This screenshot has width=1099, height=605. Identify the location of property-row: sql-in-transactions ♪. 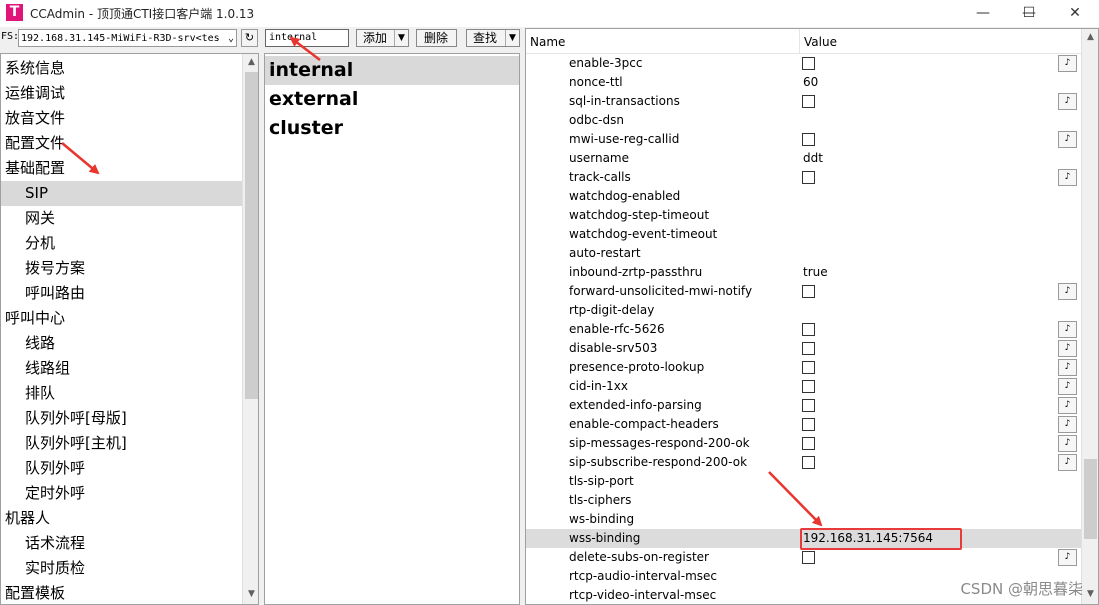
(804, 101).